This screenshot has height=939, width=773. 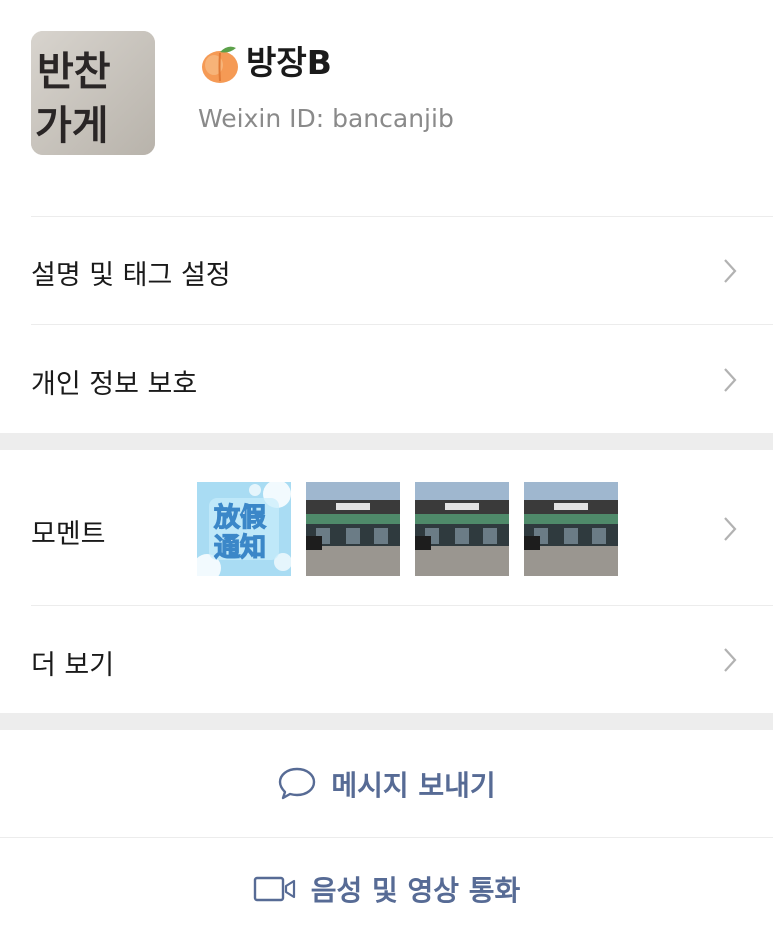 What do you see at coordinates (240, 548) in the screenshot?
I see `notice-text-2: 通知` at bounding box center [240, 548].